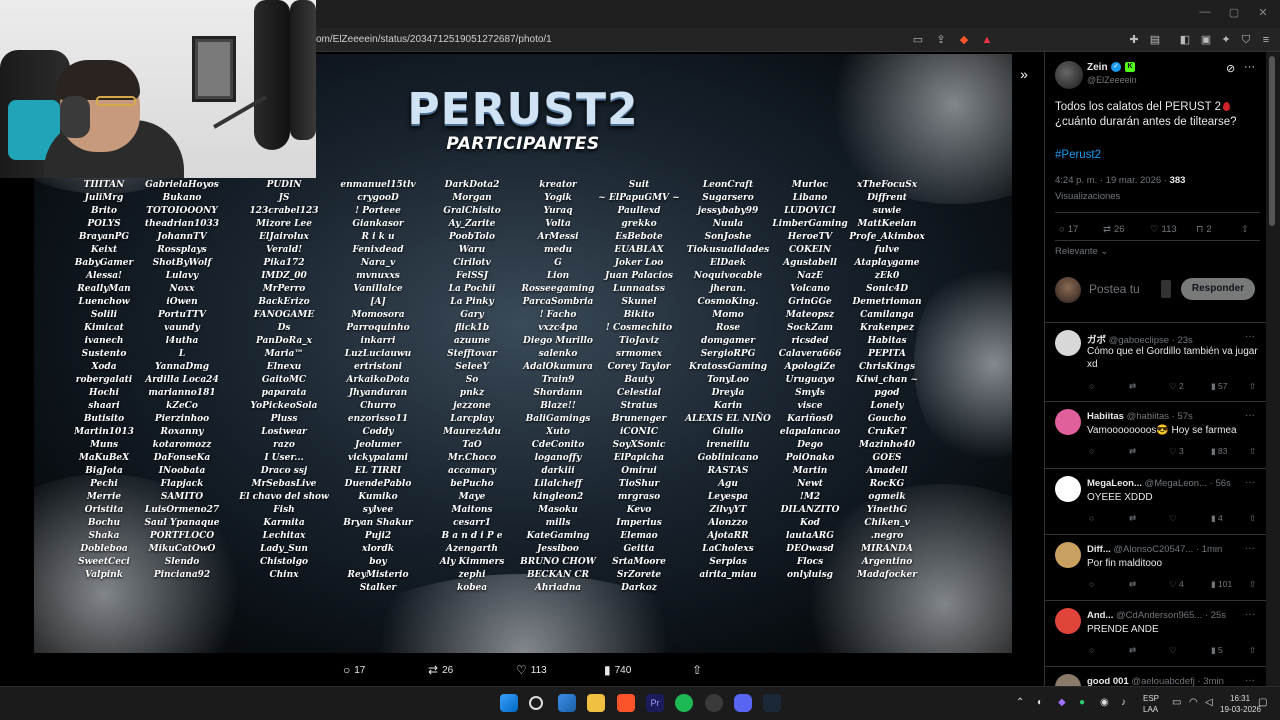  What do you see at coordinates (1068, 229) in the screenshot?
I see `reply-button: ○ 17` at bounding box center [1068, 229].